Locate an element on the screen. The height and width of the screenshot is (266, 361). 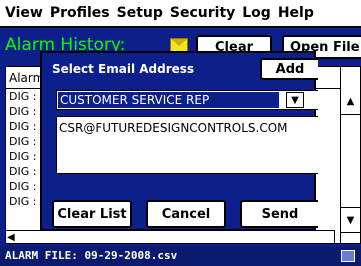
menu-help: Help is located at coordinates (292, 13).